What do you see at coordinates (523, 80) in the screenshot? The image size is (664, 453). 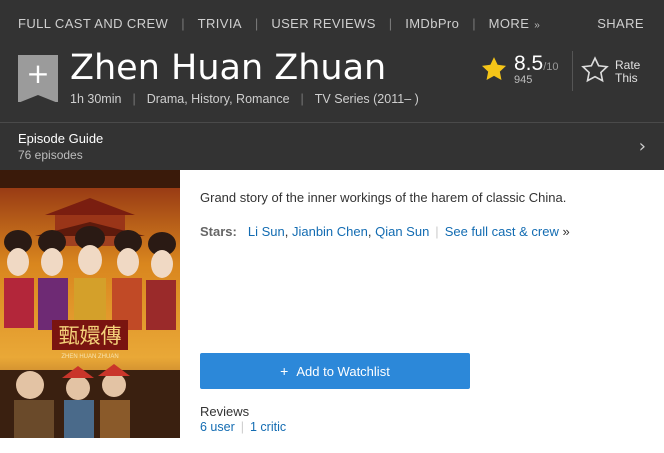 I see `rating-votes: 945` at bounding box center [523, 80].